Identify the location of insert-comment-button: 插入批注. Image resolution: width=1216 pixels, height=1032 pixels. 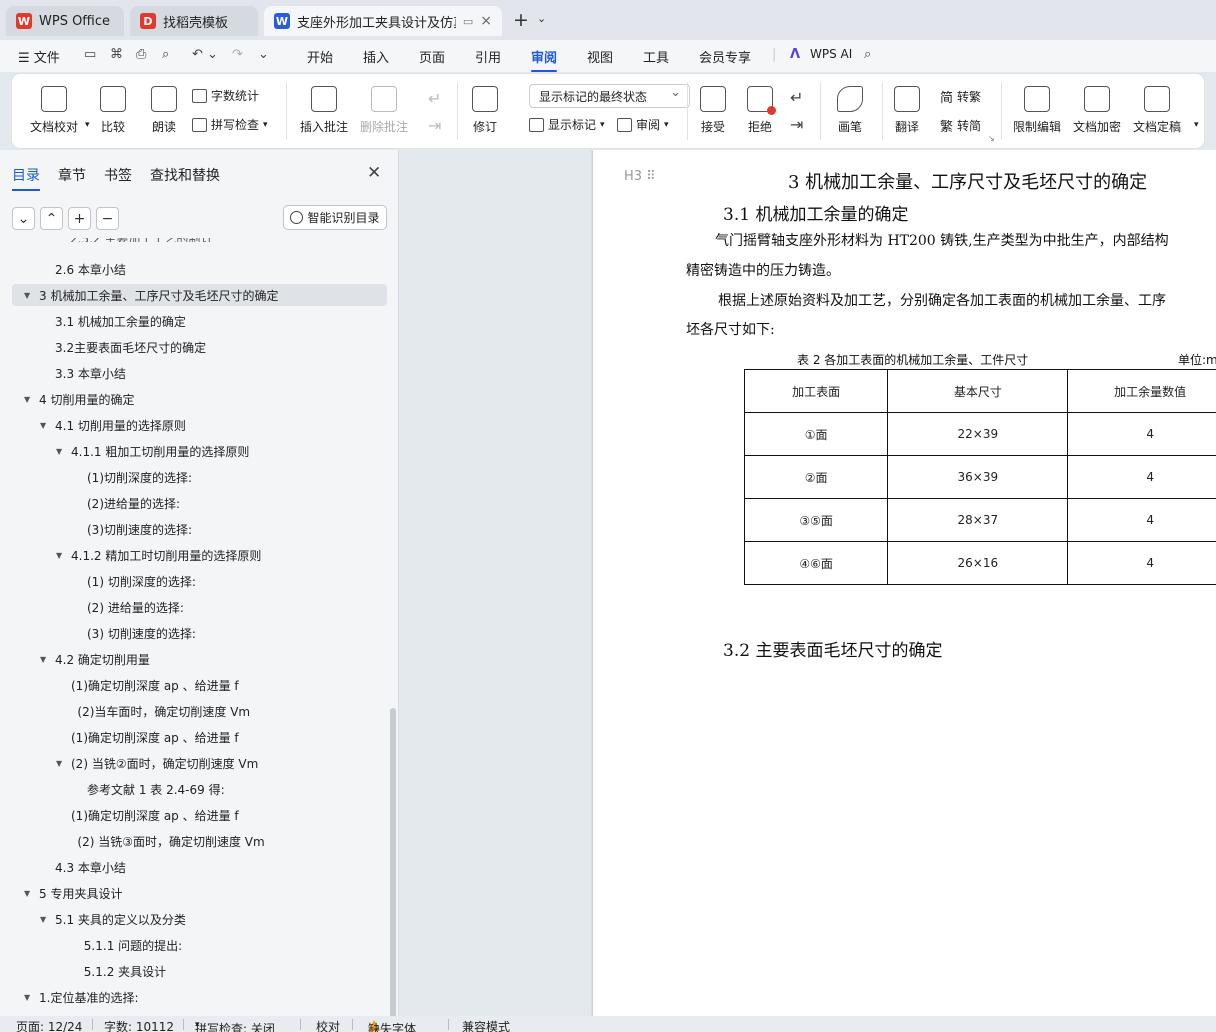
(324, 110).